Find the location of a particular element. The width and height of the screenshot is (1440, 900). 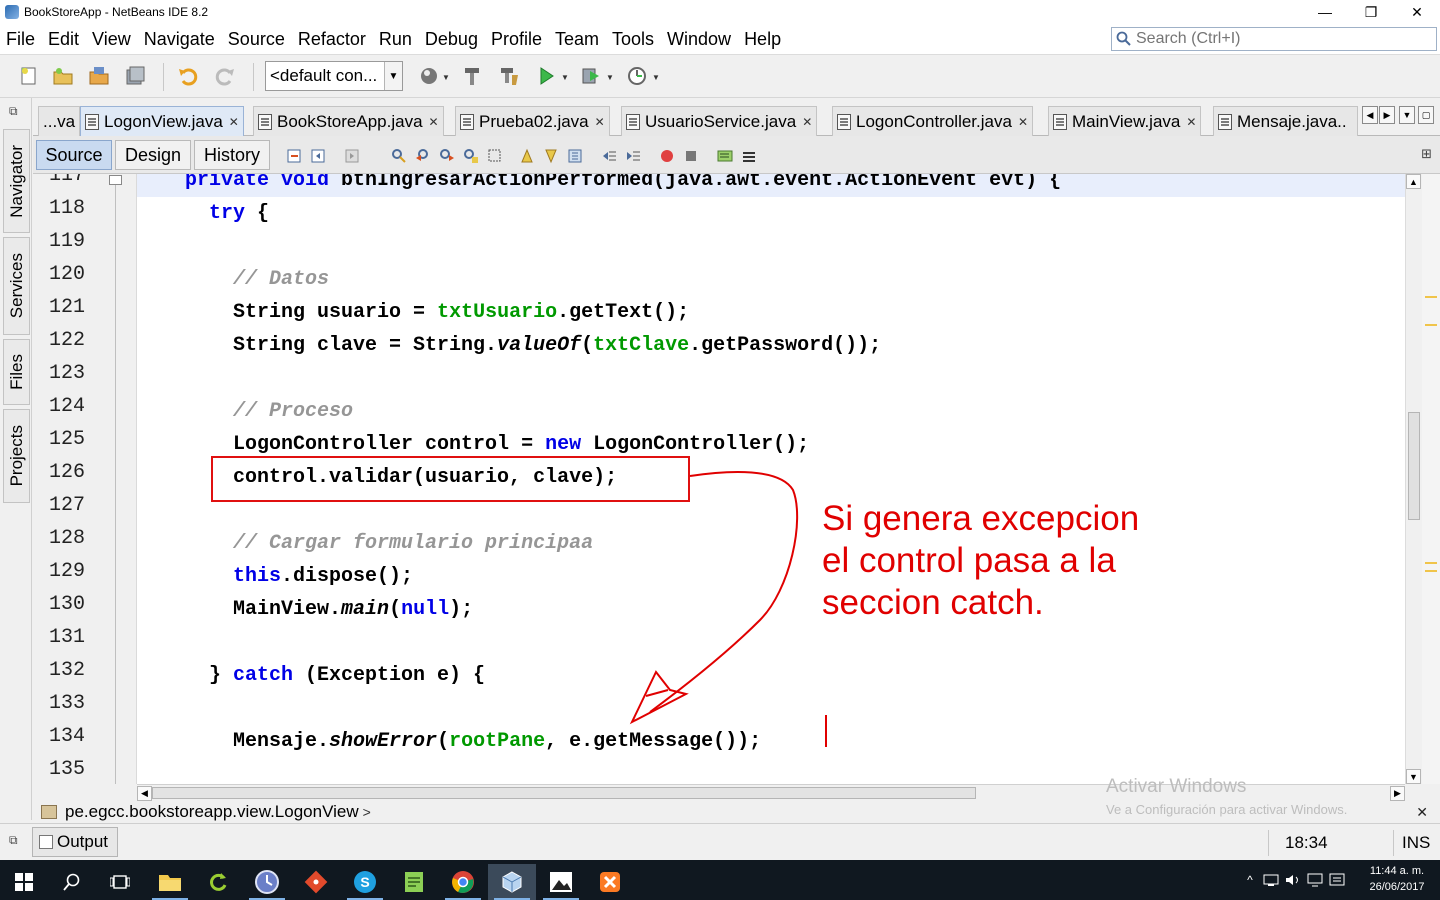

menu-source: Source is located at coordinates (256, 39).